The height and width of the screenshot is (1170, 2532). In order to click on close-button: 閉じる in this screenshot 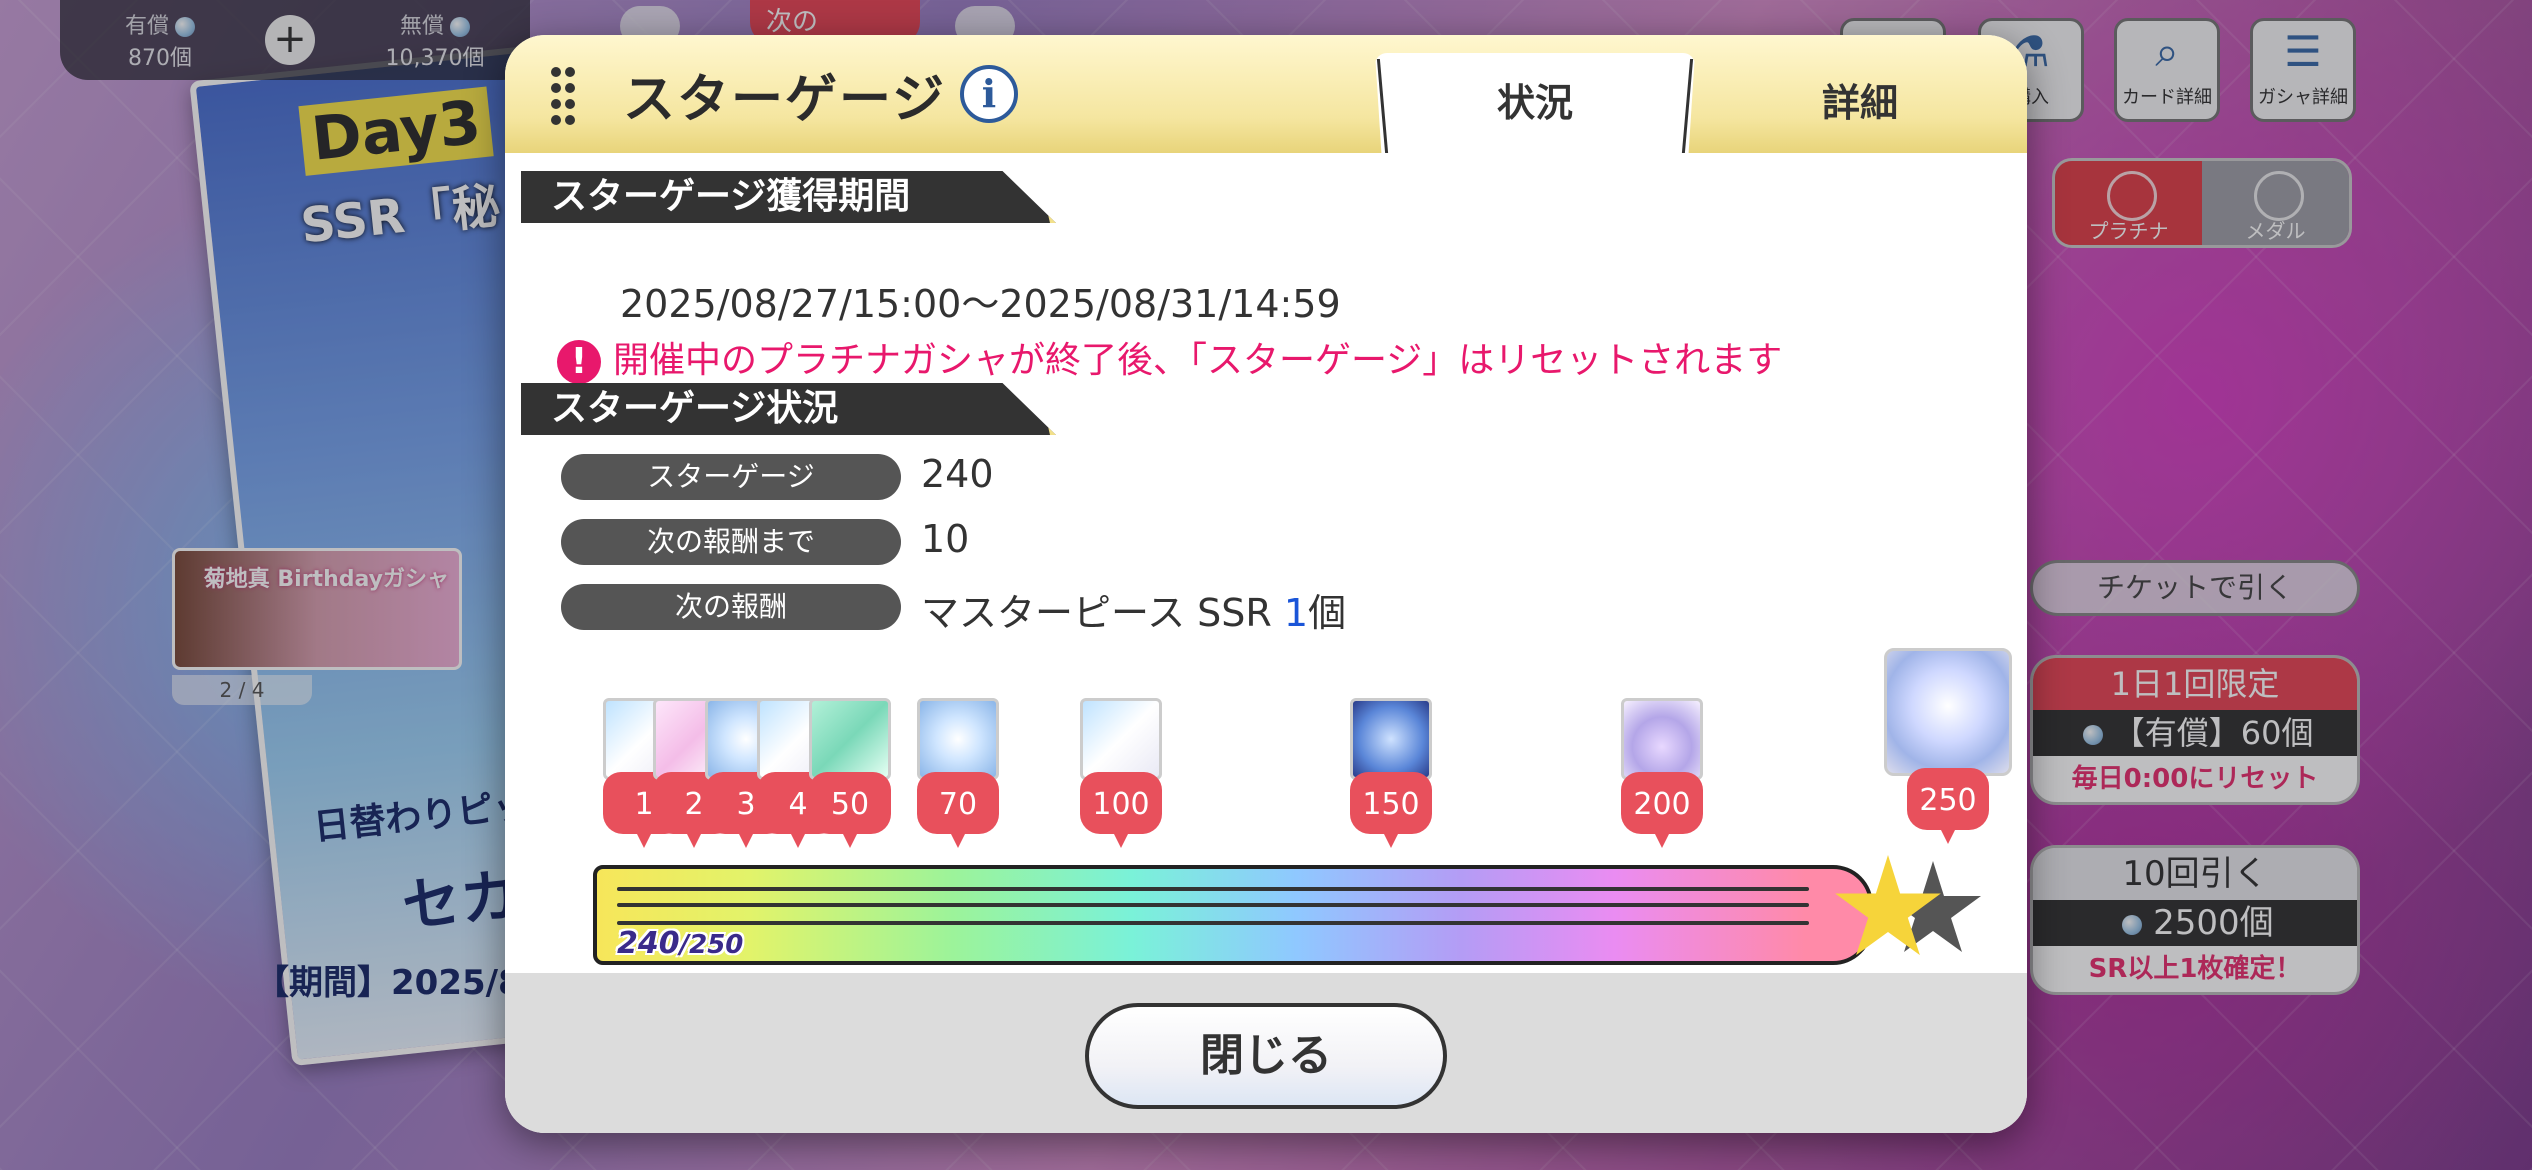, I will do `click(1266, 1056)`.